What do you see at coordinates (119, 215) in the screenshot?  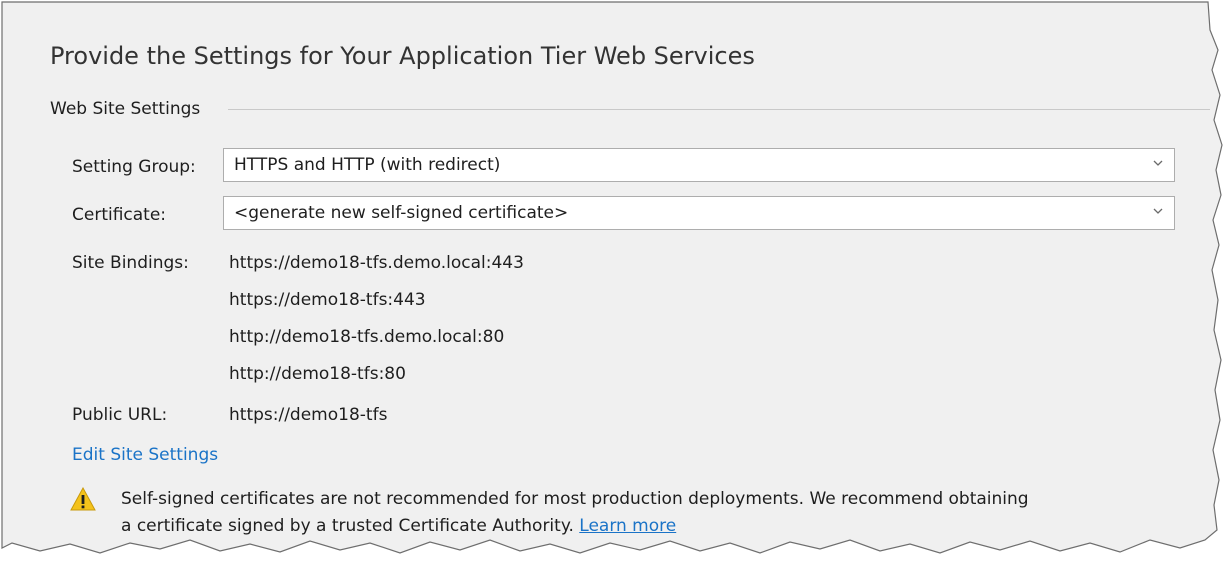 I see `certificate-label: Certificate:` at bounding box center [119, 215].